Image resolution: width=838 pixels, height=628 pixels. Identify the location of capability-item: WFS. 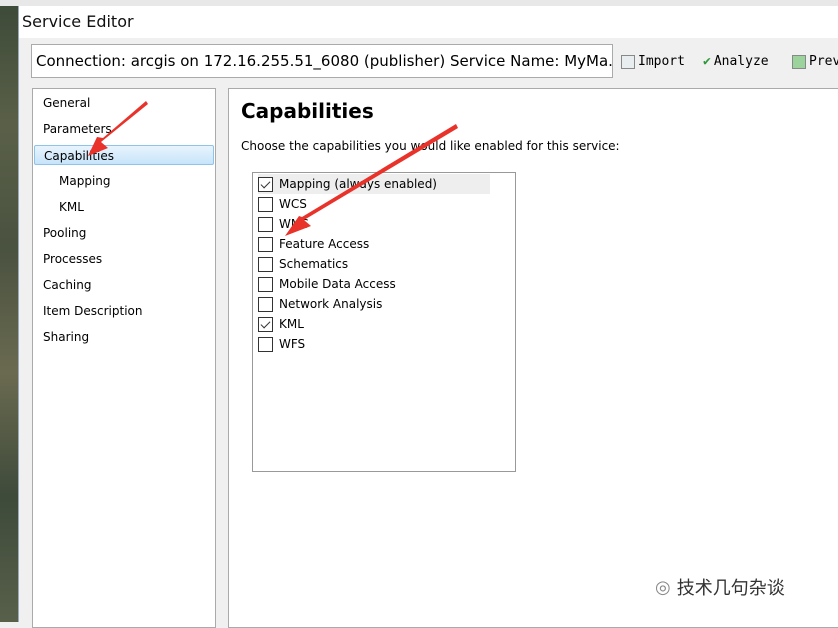
(281, 344).